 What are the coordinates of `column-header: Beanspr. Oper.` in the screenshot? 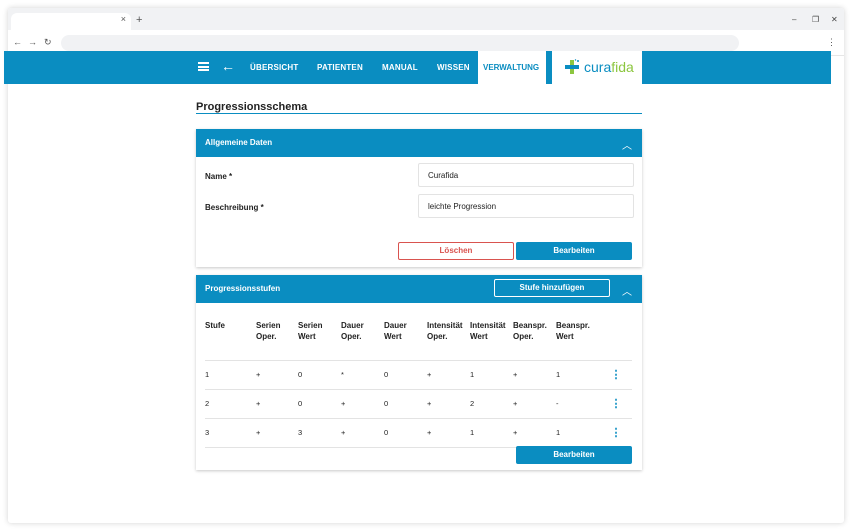 It's located at (530, 331).